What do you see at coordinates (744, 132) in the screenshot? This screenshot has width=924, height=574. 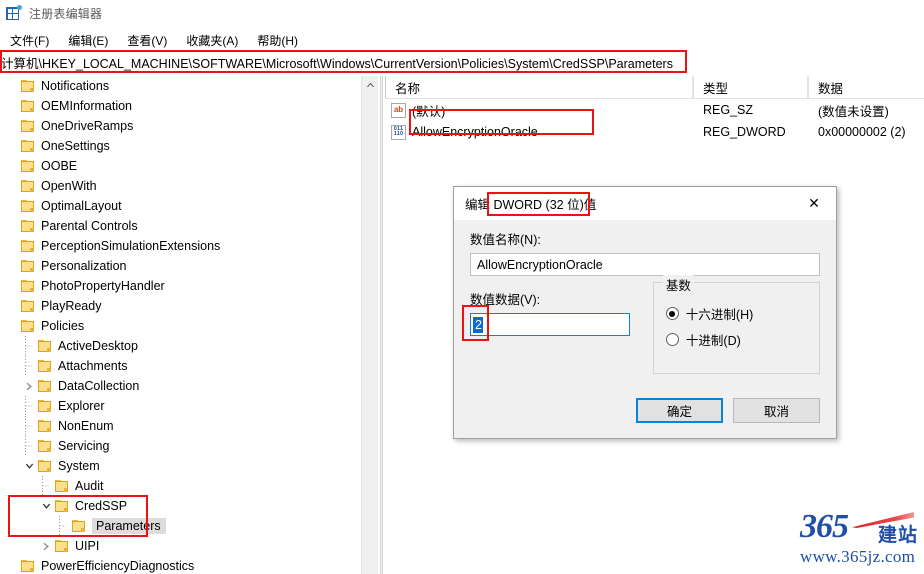 I see `value-type-cell: REG_DWORD` at bounding box center [744, 132].